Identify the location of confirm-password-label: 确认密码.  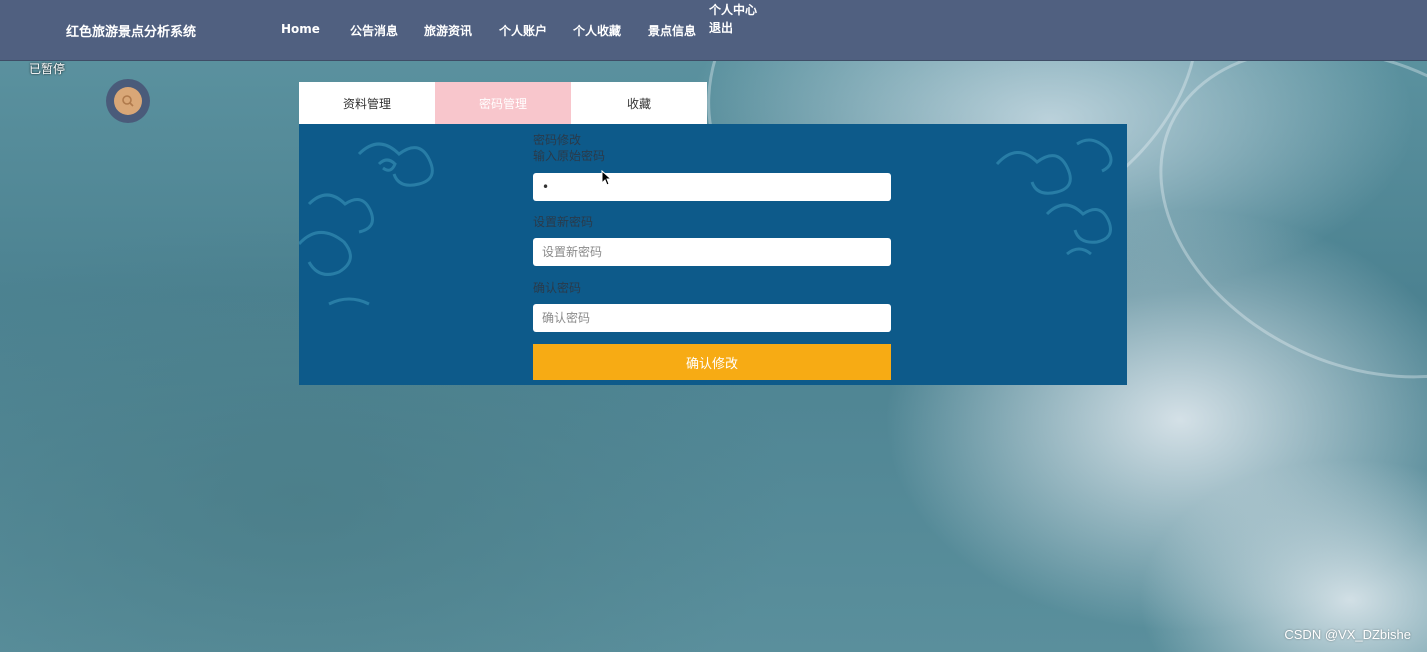
(557, 288).